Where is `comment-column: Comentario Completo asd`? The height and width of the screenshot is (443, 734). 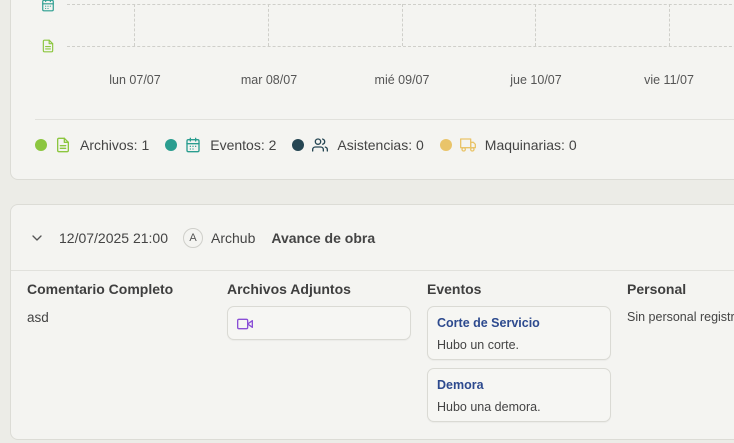
comment-column: Comentario Completo asd is located at coordinates (100, 303).